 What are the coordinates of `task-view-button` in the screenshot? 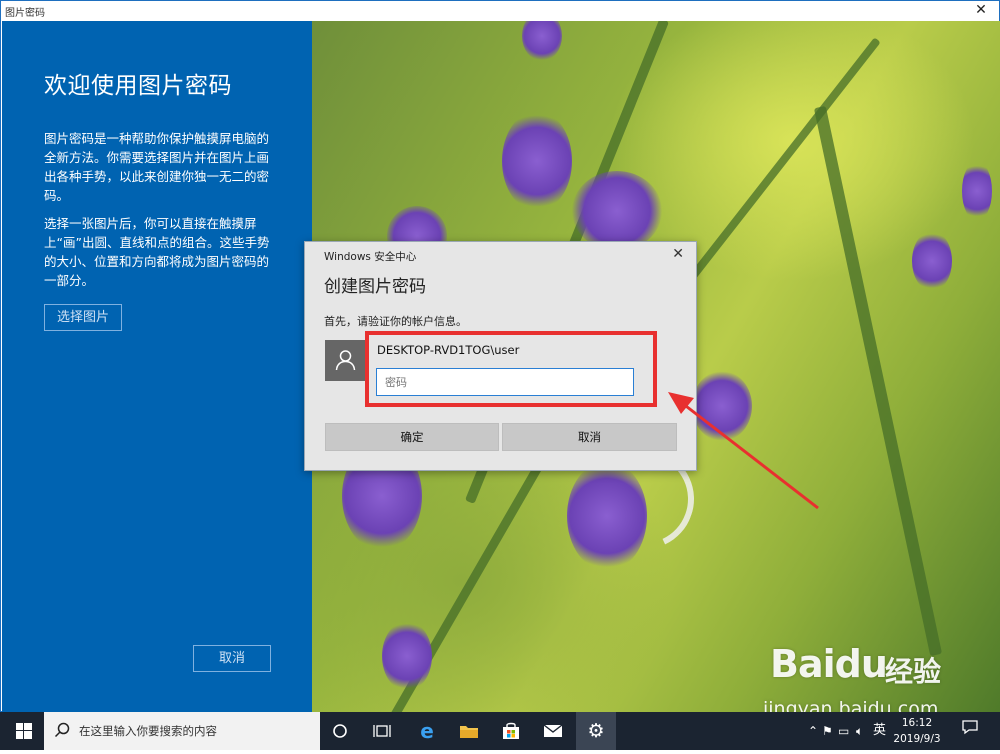 It's located at (382, 731).